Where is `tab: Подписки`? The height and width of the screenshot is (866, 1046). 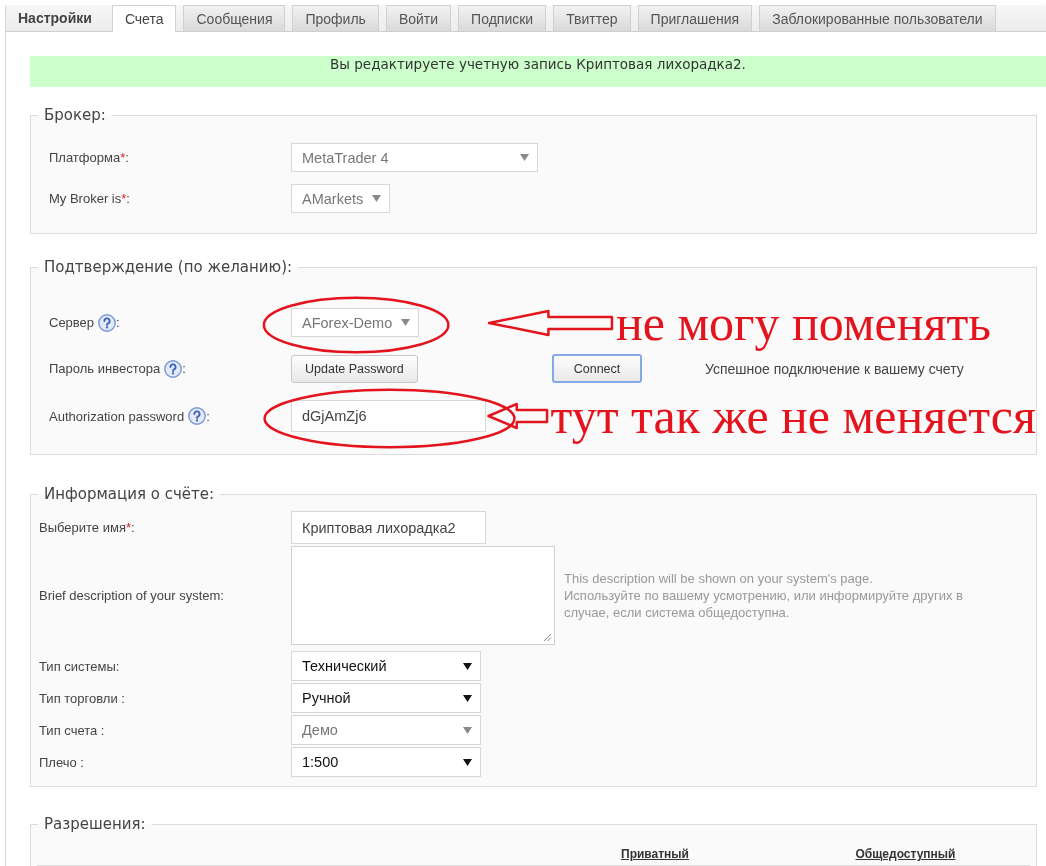 tab: Подписки is located at coordinates (502, 18).